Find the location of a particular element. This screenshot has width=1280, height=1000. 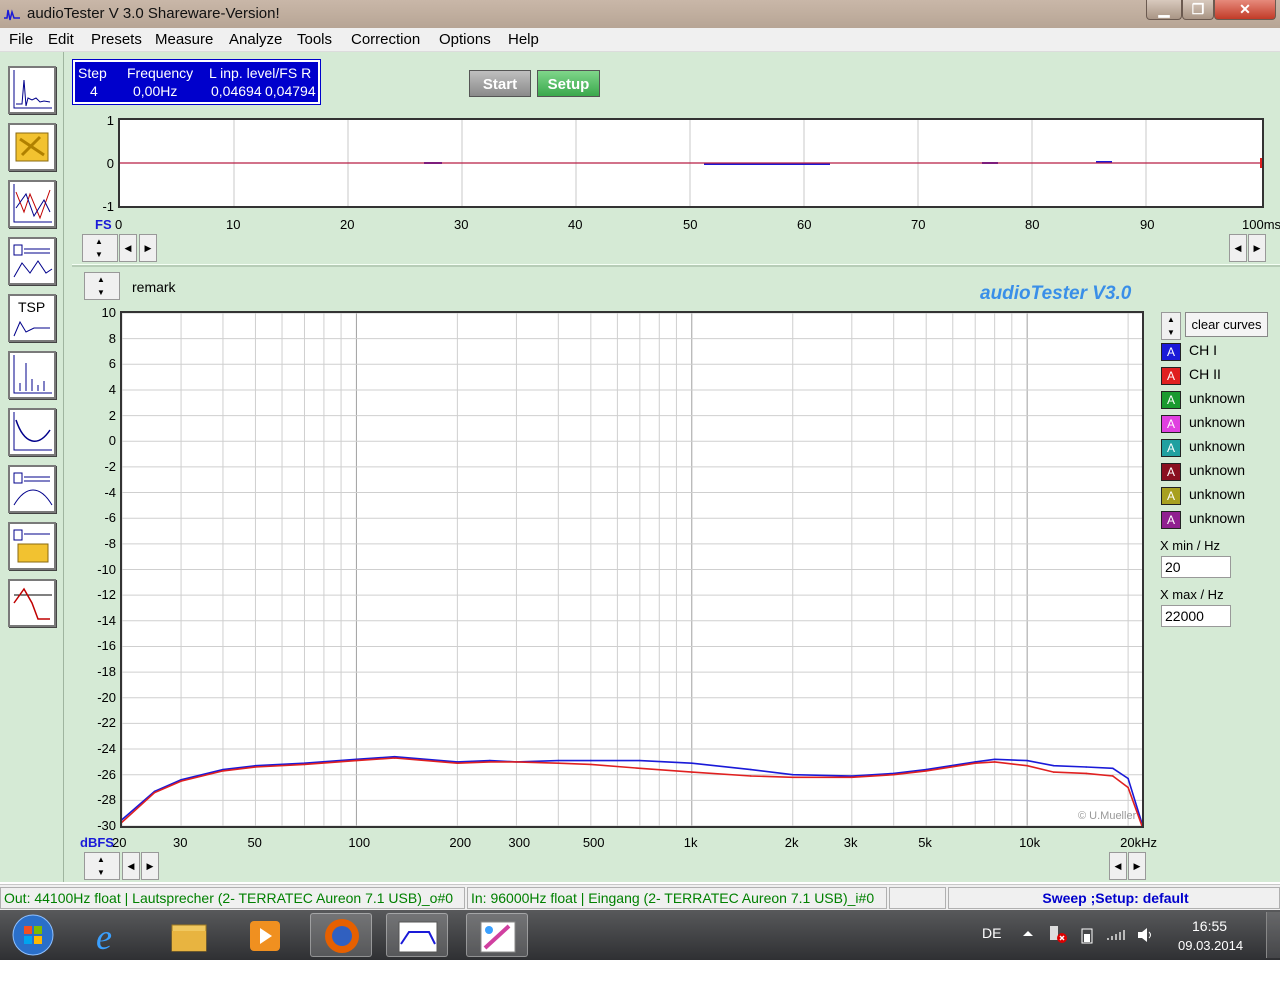

menu-edit: Edit is located at coordinates (61, 39).